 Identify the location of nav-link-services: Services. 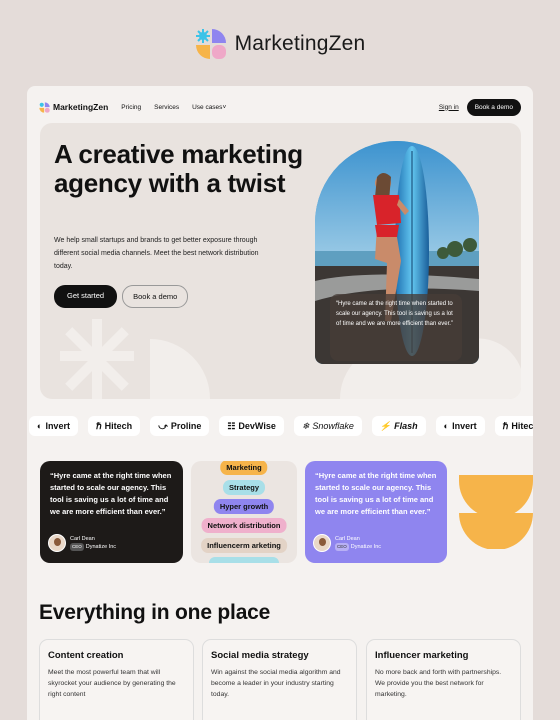
(166, 107).